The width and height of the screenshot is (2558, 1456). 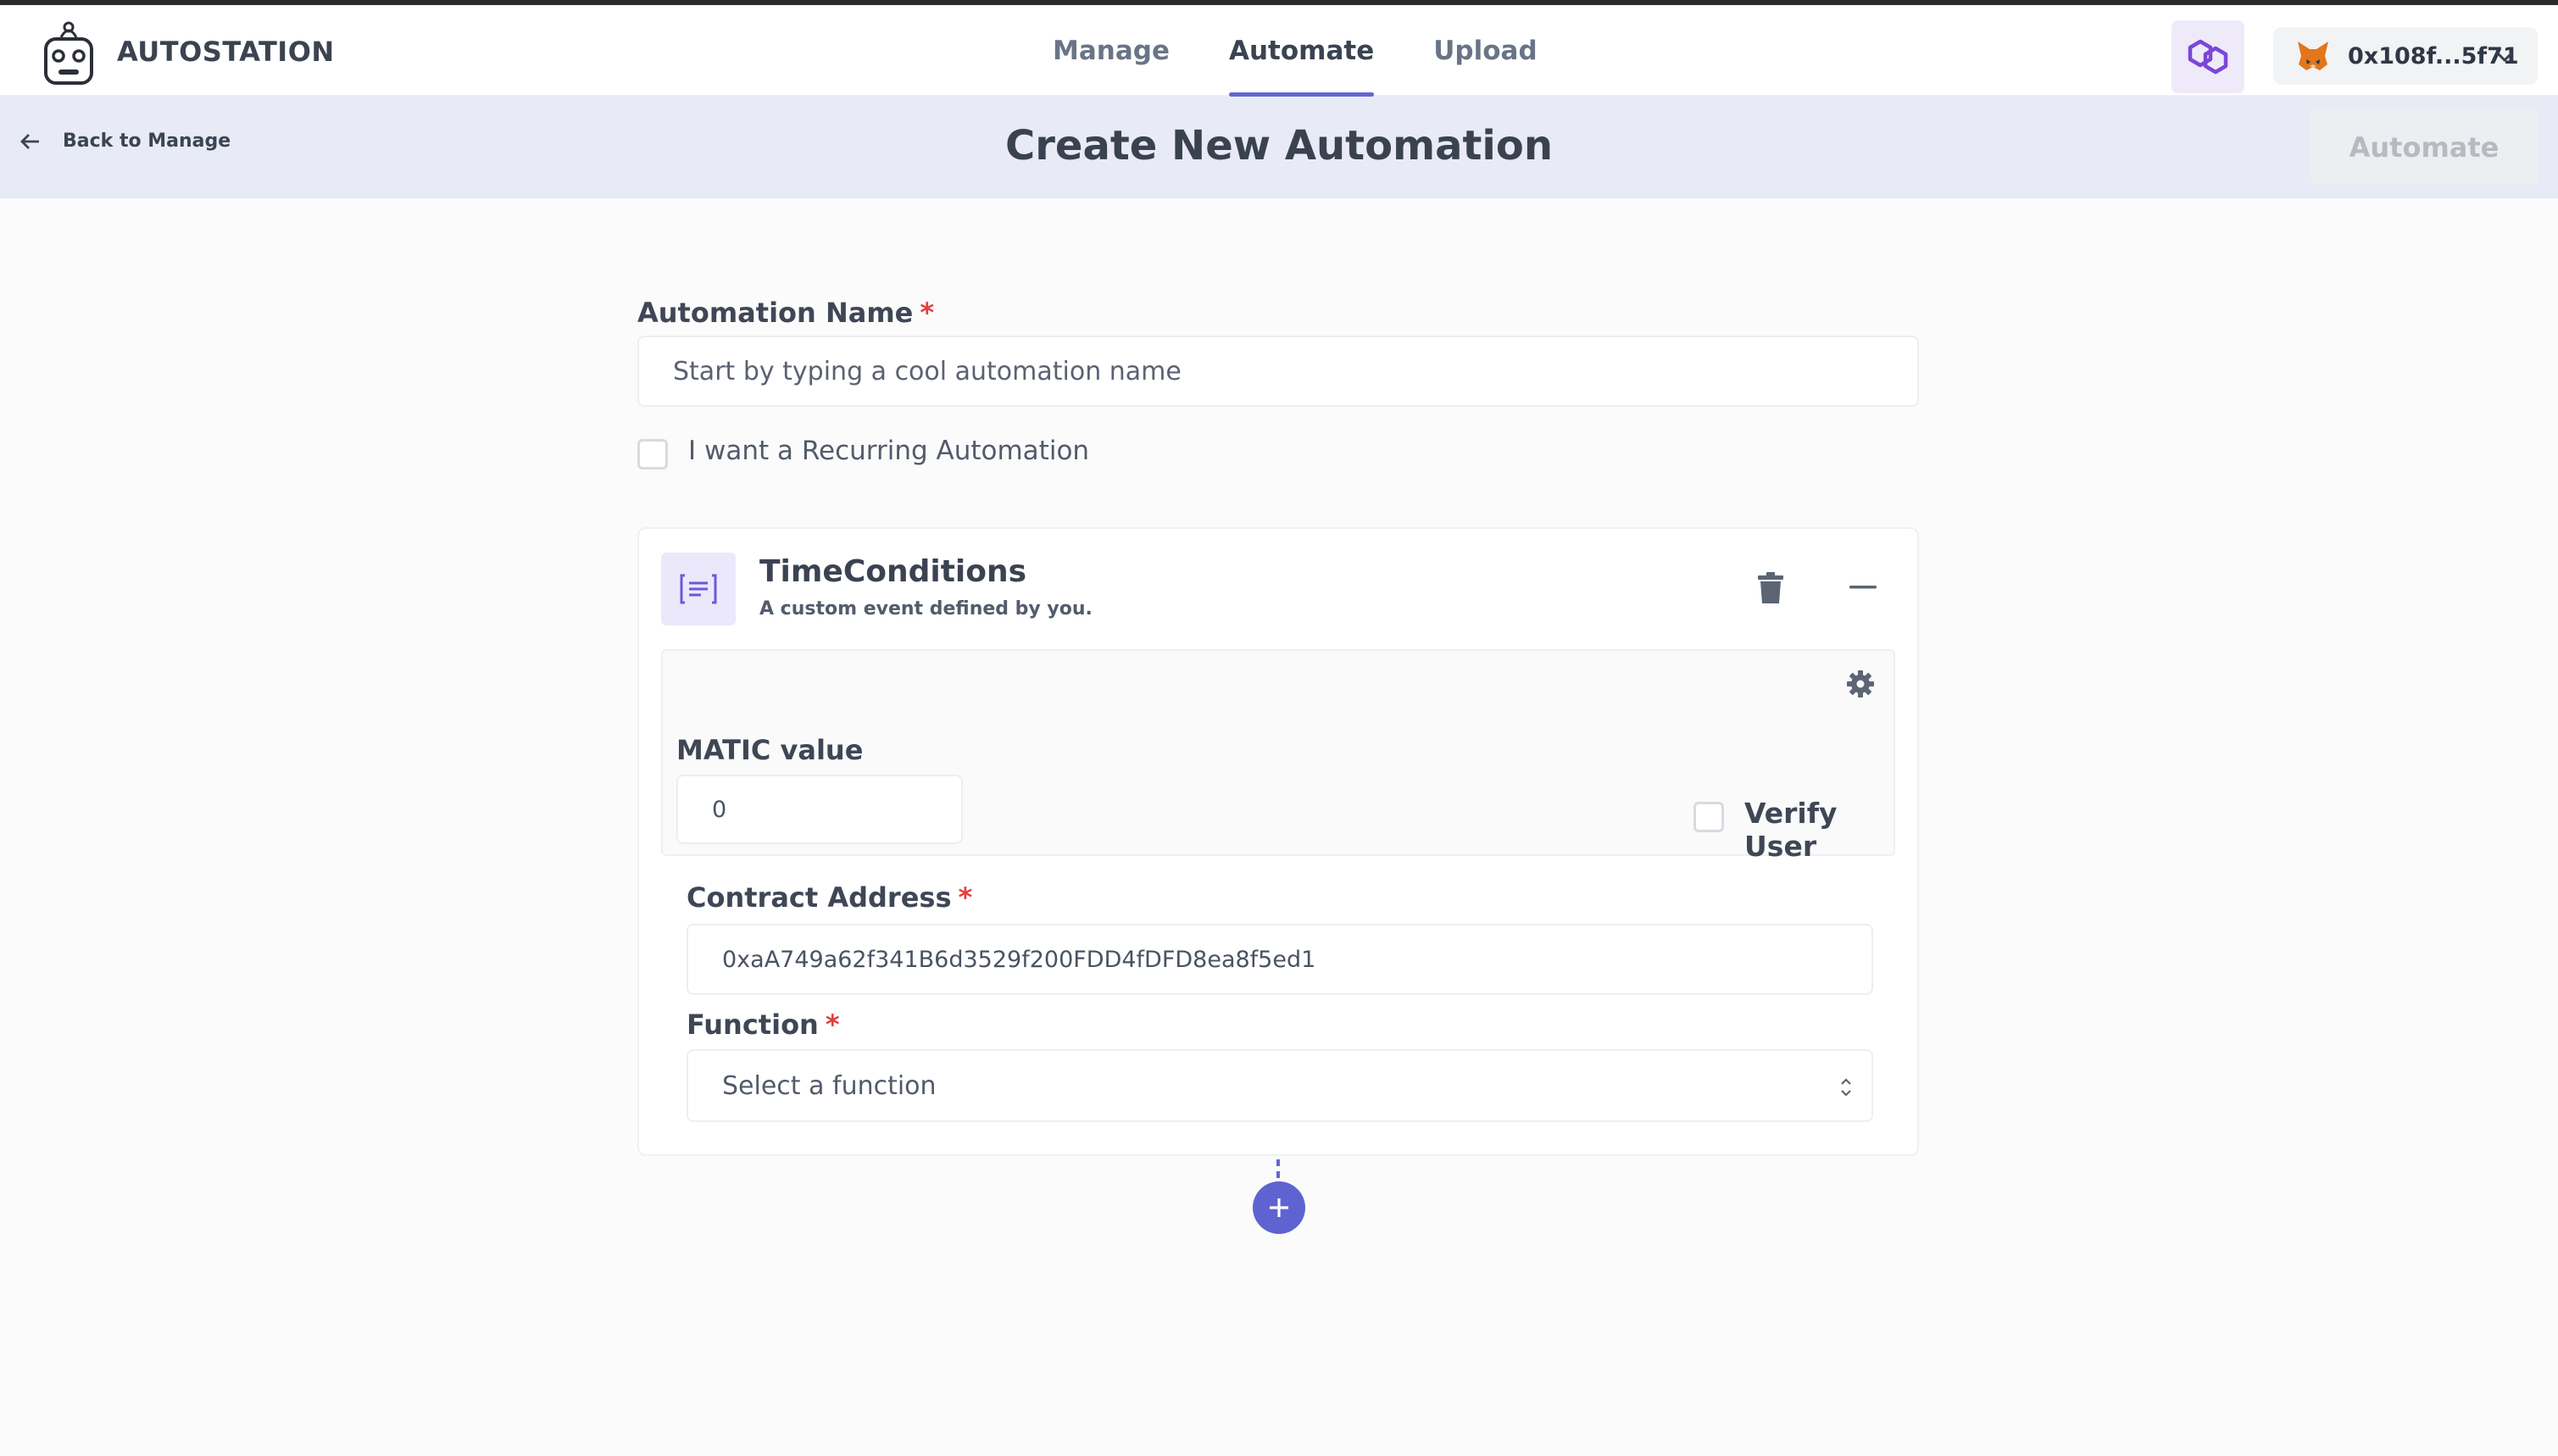 What do you see at coordinates (1278, 372) in the screenshot?
I see `automation-name-input` at bounding box center [1278, 372].